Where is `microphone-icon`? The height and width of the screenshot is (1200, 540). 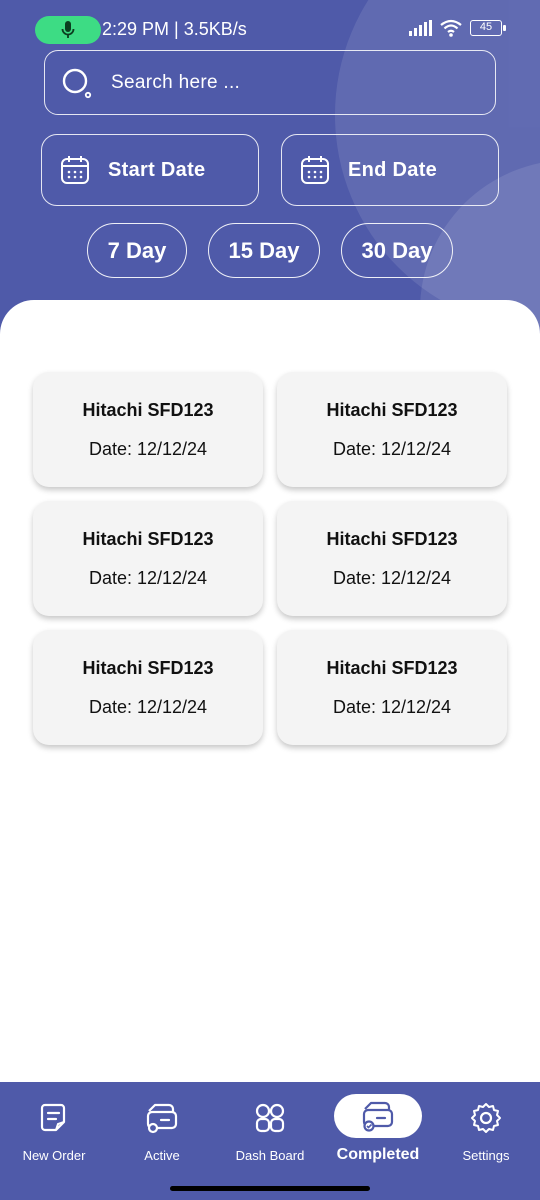 microphone-icon is located at coordinates (68, 29).